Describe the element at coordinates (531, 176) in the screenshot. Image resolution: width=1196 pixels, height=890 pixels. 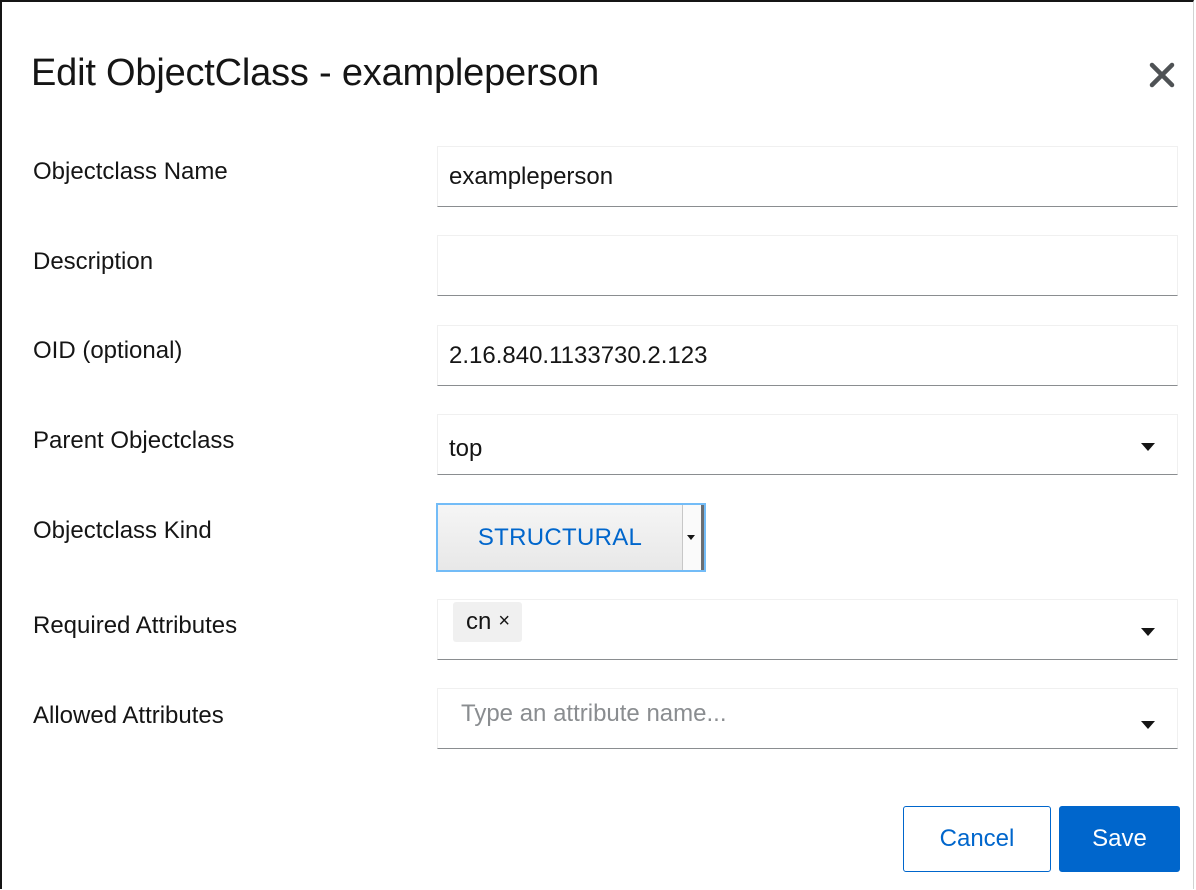
I see `objectclass-name-value: exampleperson` at that location.